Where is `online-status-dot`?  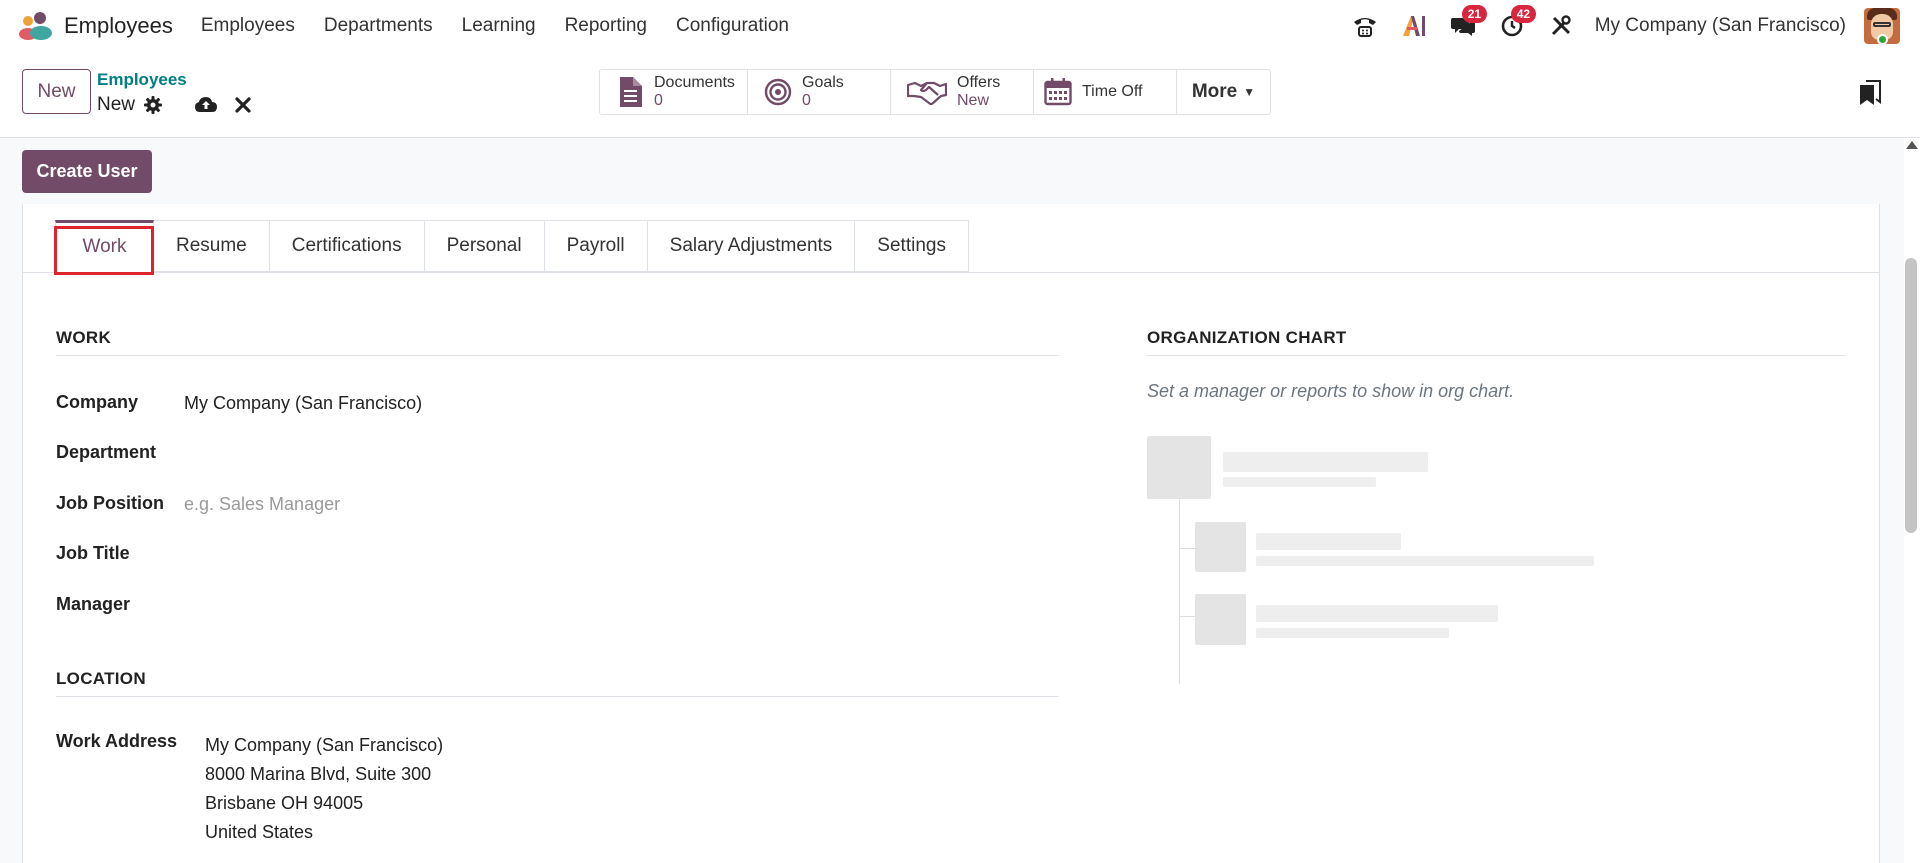
online-status-dot is located at coordinates (1882, 39).